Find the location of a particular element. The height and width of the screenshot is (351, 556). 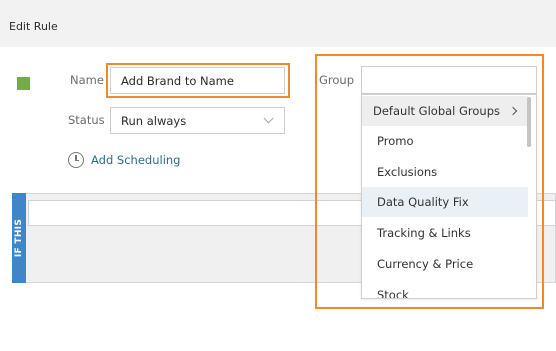

header-bar: Edit Rule is located at coordinates (278, 23).